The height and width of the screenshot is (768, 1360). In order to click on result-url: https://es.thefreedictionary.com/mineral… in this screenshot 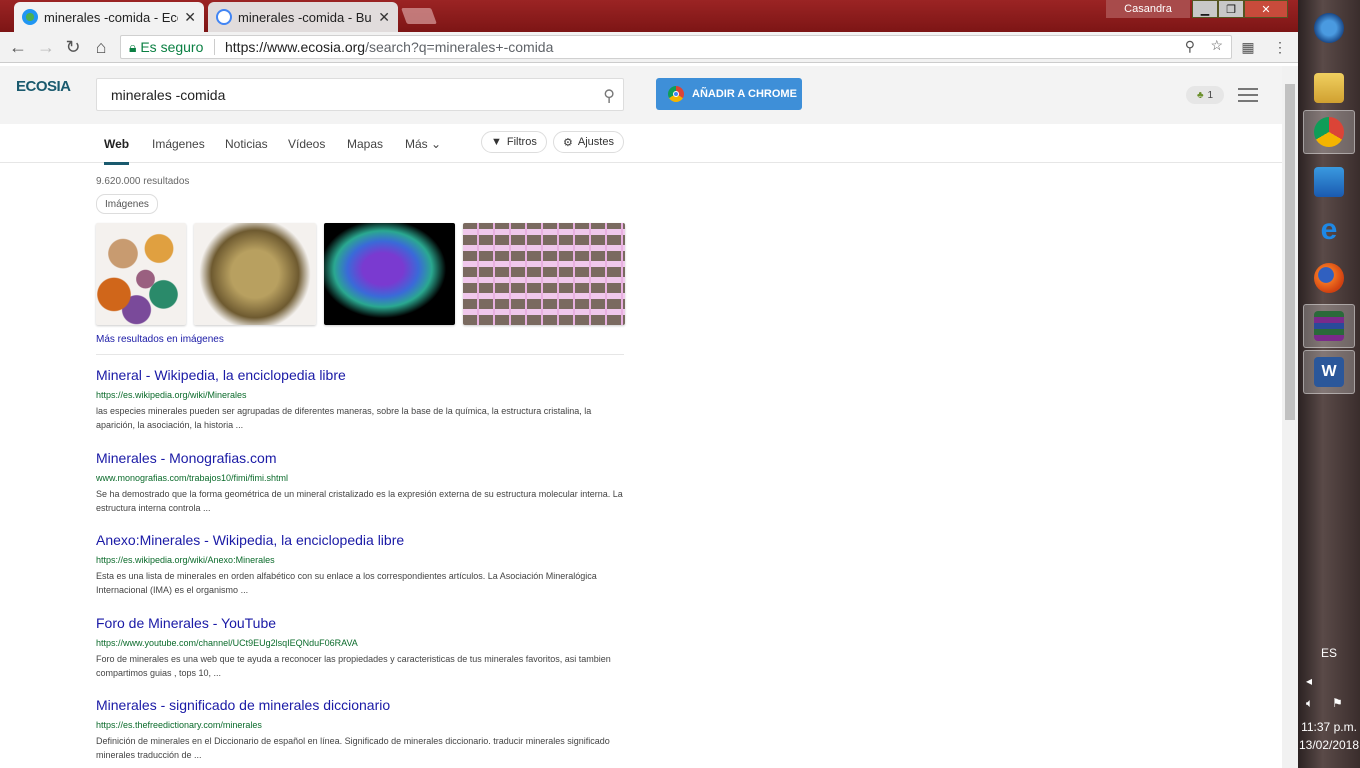, I will do `click(361, 725)`.